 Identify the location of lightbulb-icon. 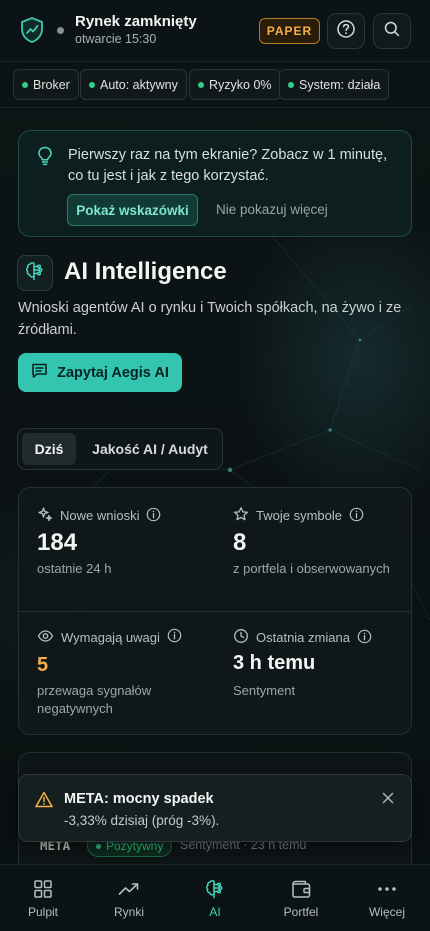
(45, 158).